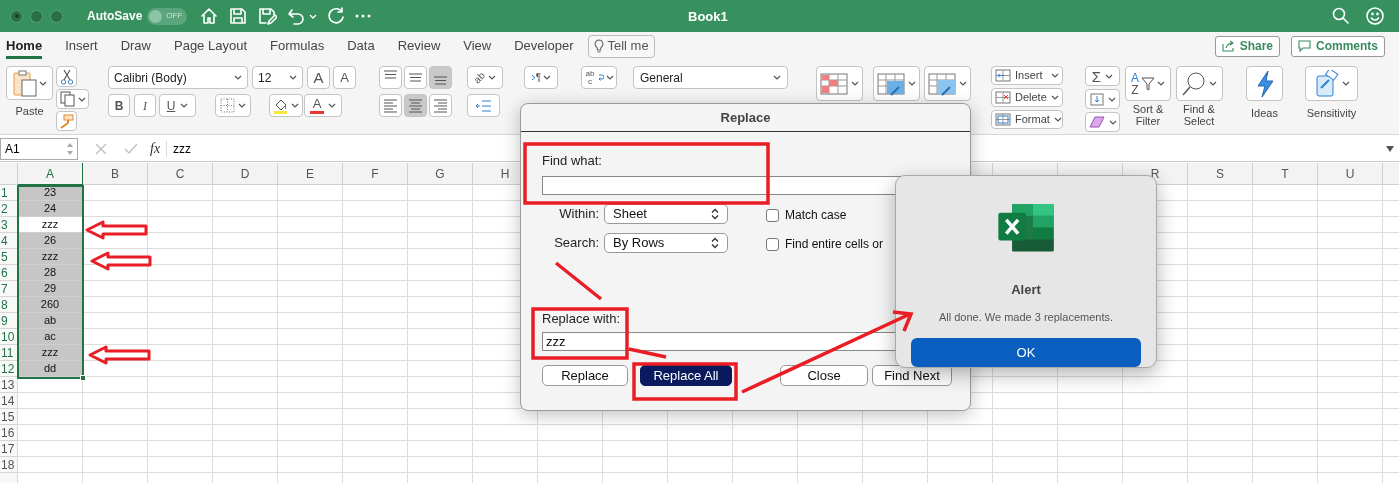 The width and height of the screenshot is (1399, 483). I want to click on table-cell: 26, so click(50, 241).